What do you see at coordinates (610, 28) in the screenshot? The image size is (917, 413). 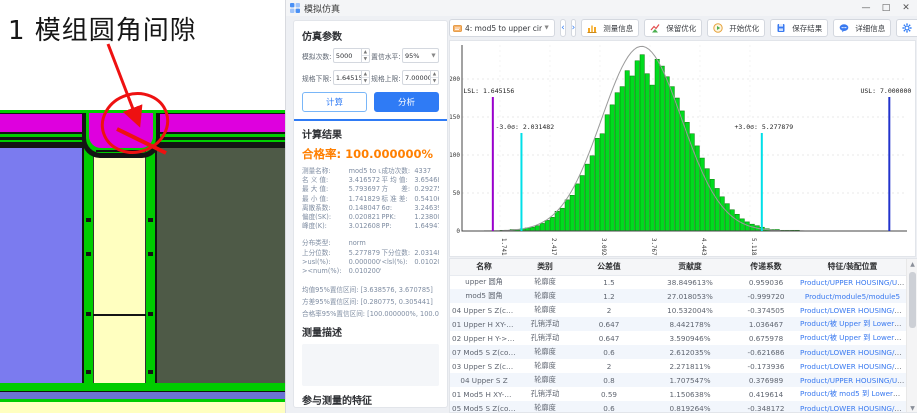 I see `measure-info-button: 测量信息` at bounding box center [610, 28].